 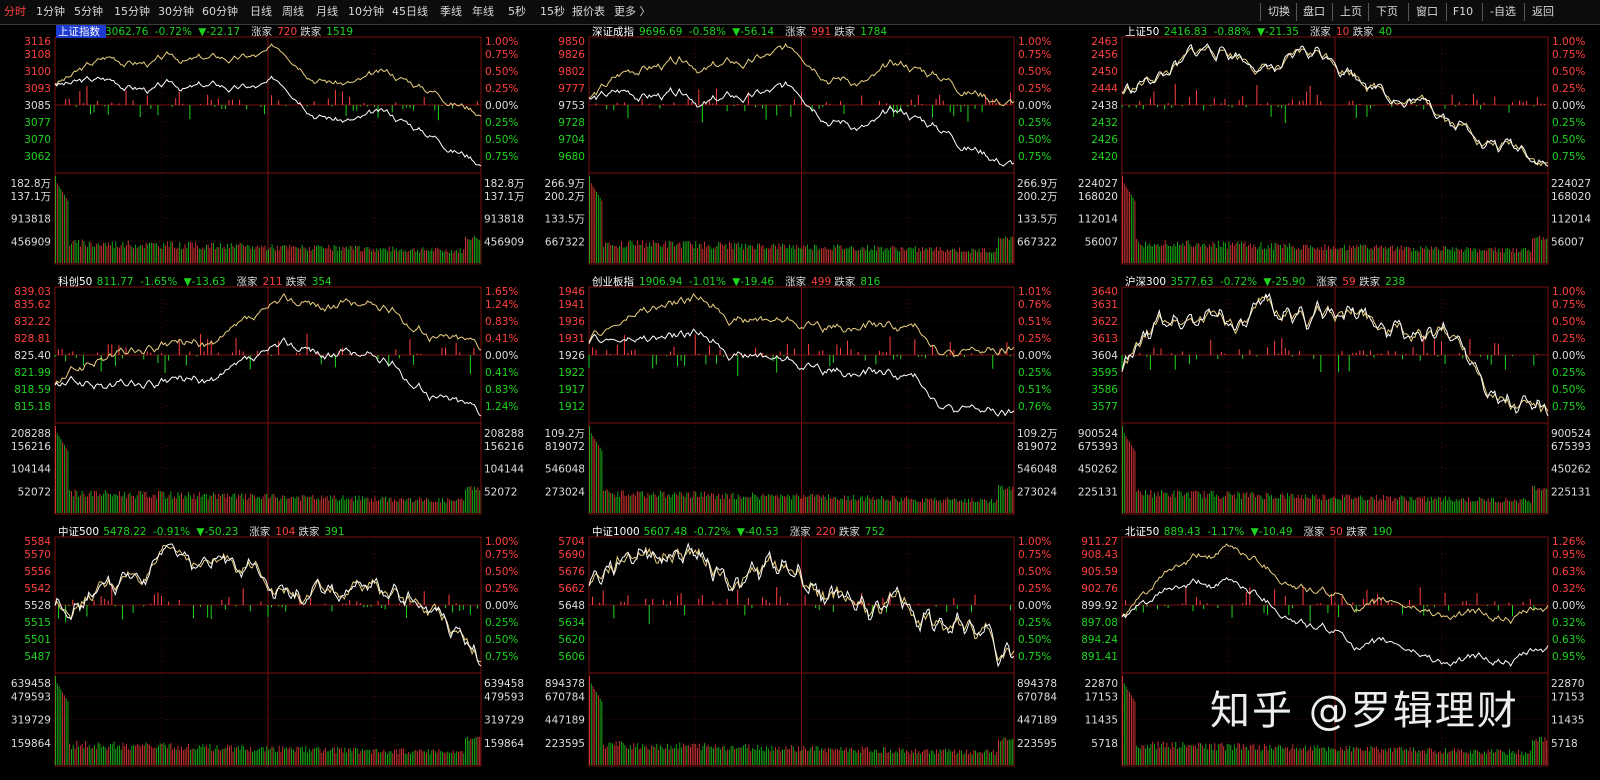 I want to click on vol-tick-right: 913818, so click(x=504, y=220).